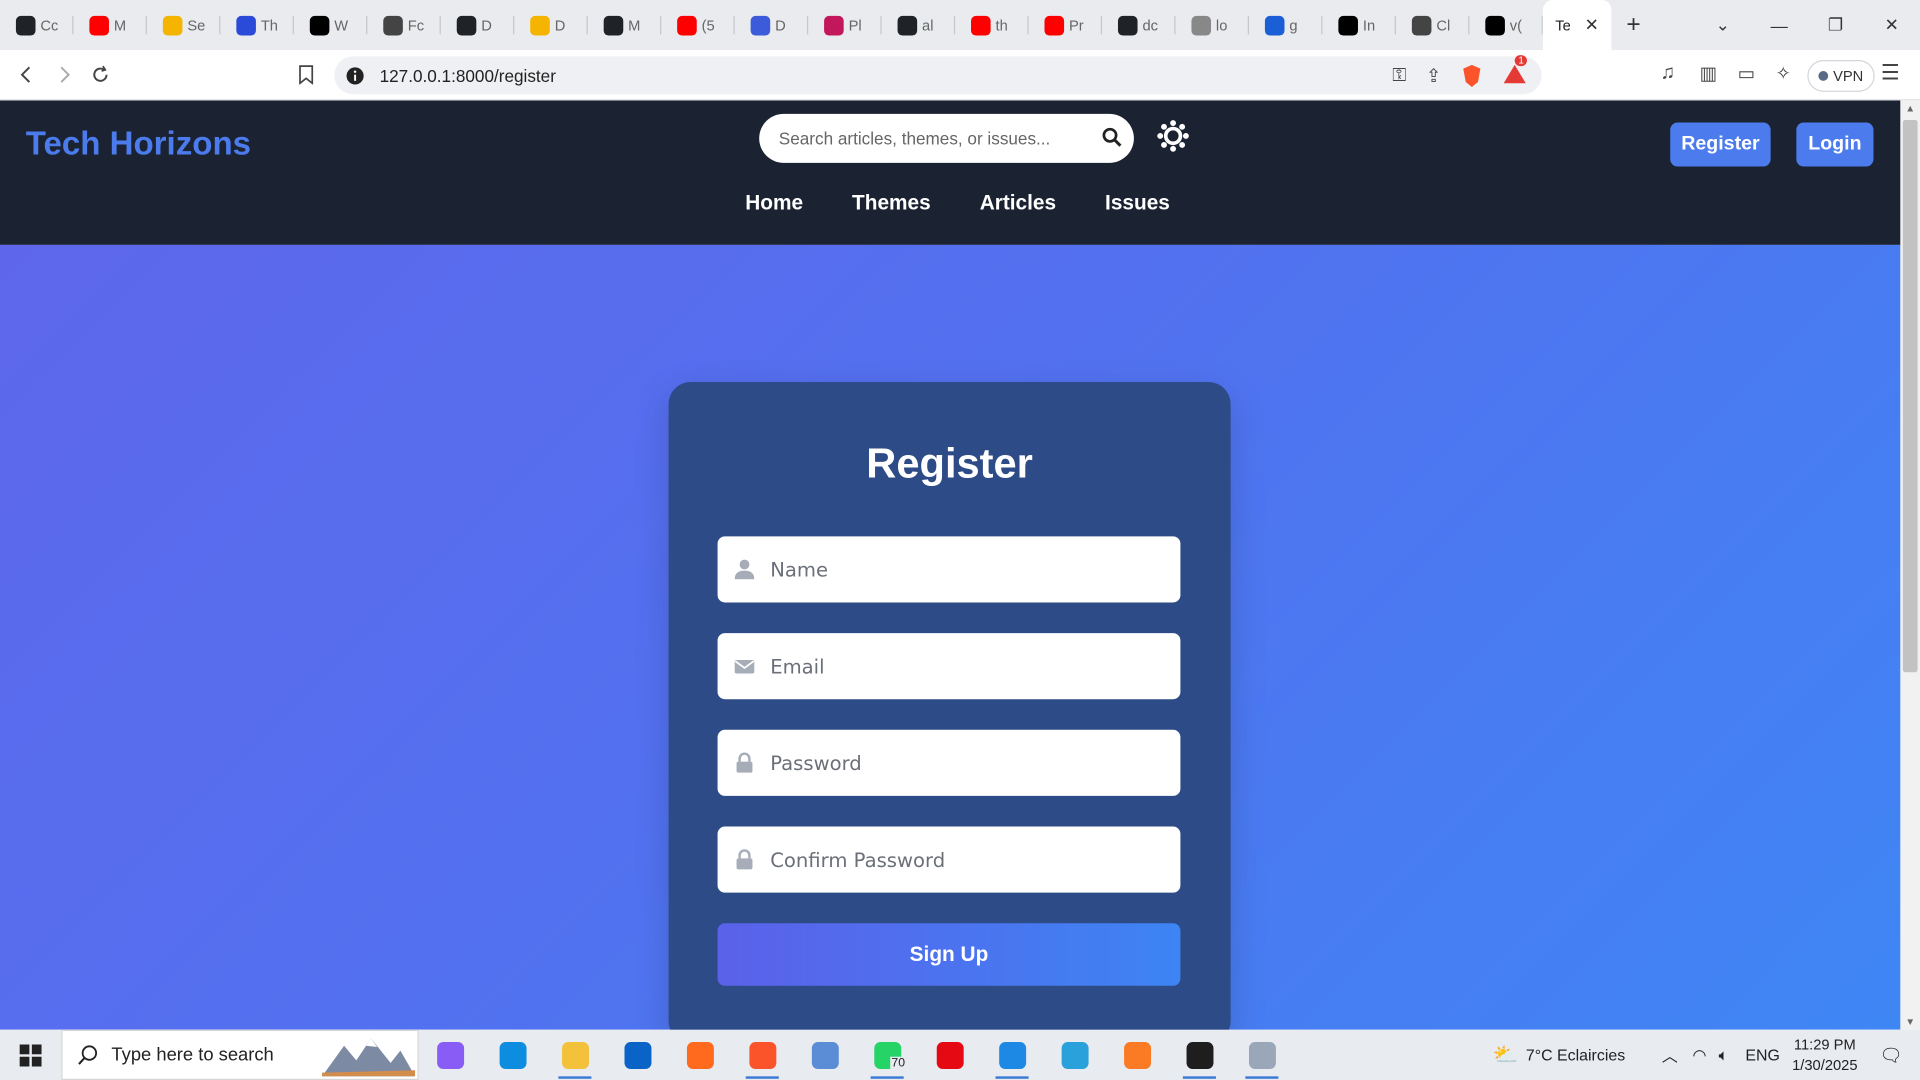 This screenshot has height=1080, width=1920. What do you see at coordinates (100, 74) in the screenshot?
I see `reload-button` at bounding box center [100, 74].